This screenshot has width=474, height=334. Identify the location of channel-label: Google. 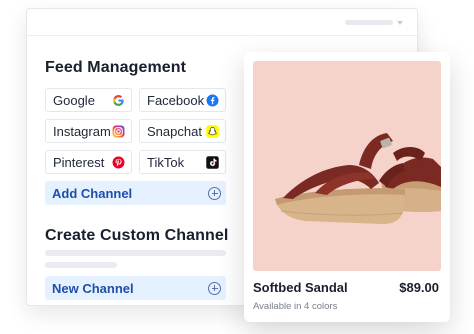
(74, 100).